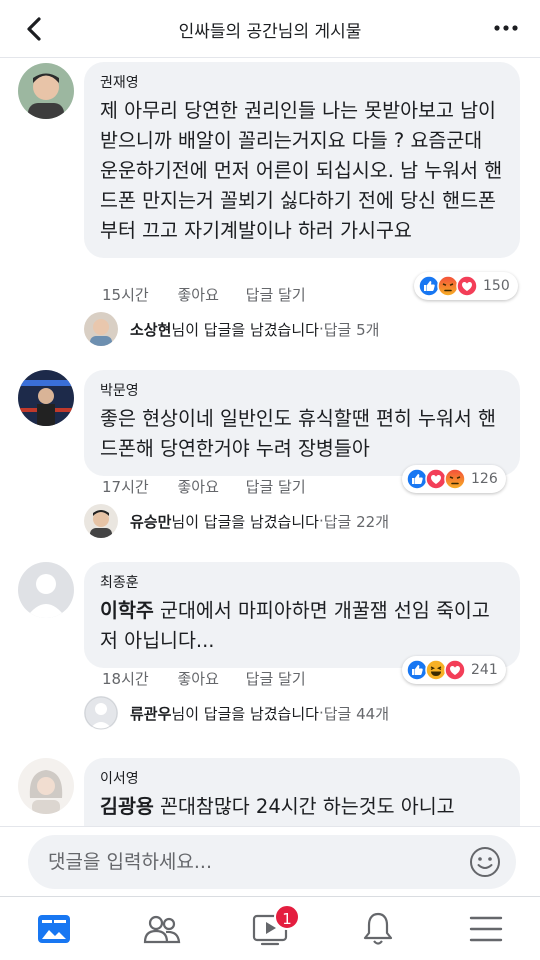 The width and height of the screenshot is (540, 960). Describe the element at coordinates (356, 521) in the screenshot. I see `reply-count: 답글 22개` at that location.